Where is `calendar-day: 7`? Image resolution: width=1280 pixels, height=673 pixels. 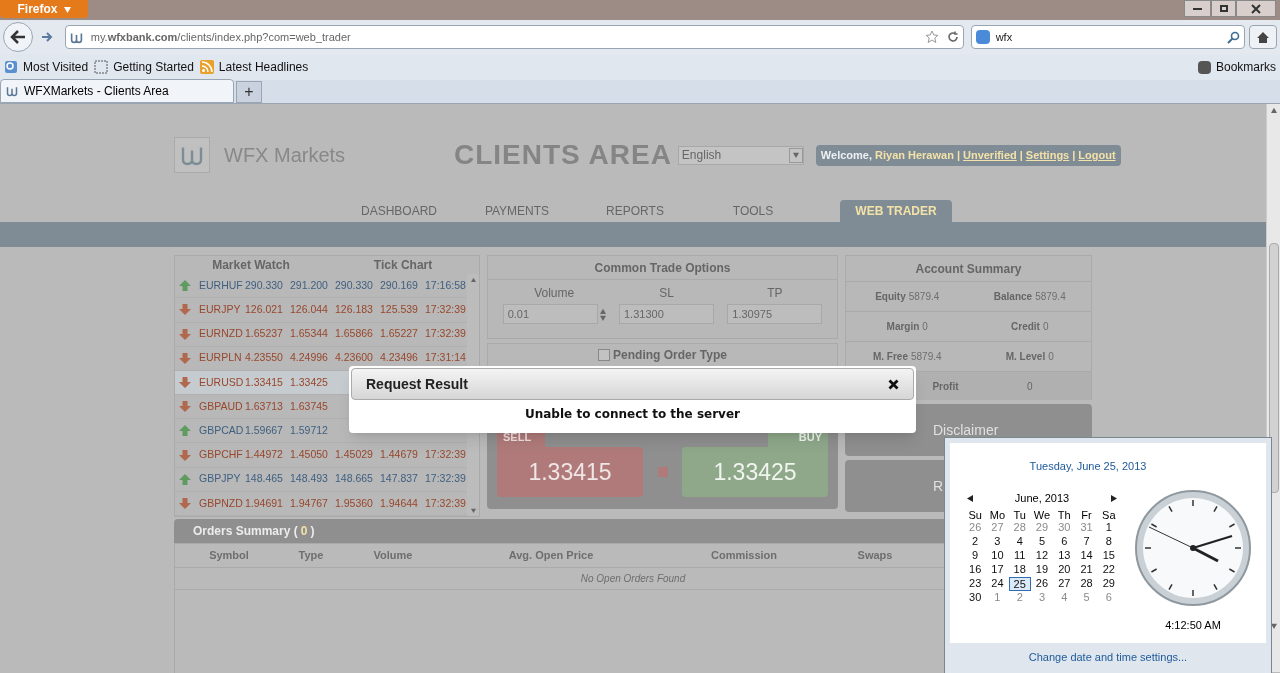 calendar-day: 7 is located at coordinates (1086, 542).